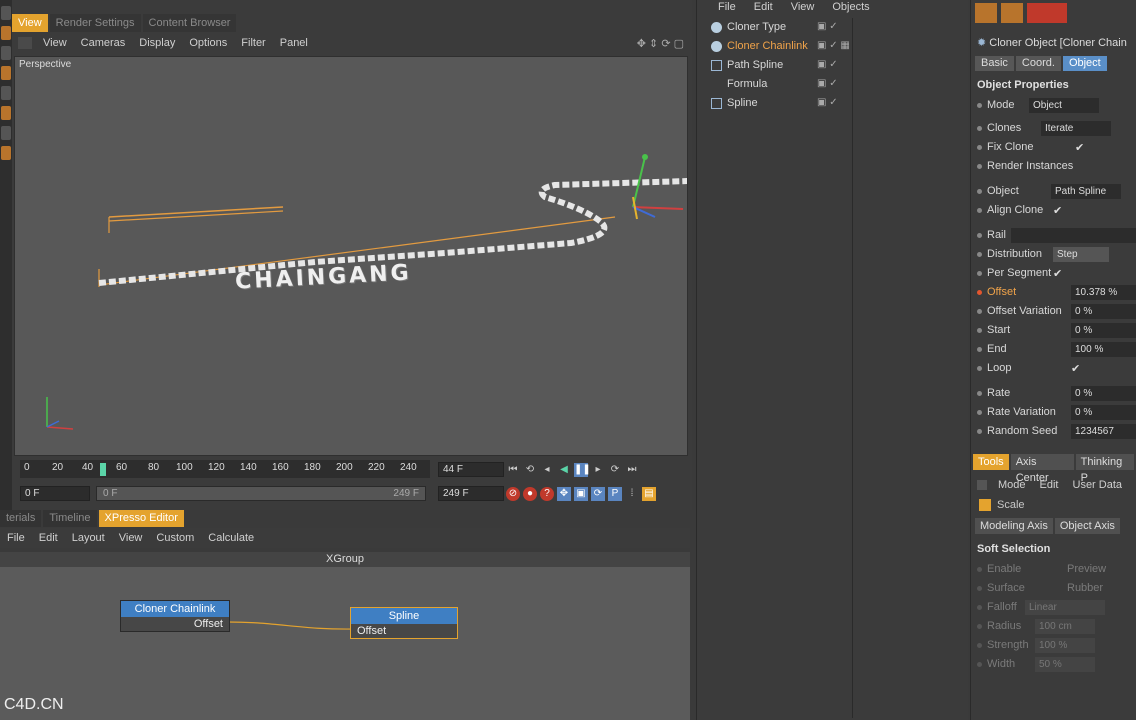 This screenshot has width=1136, height=720. I want to click on preview-range-bar: 0 F 249 F, so click(261, 493).